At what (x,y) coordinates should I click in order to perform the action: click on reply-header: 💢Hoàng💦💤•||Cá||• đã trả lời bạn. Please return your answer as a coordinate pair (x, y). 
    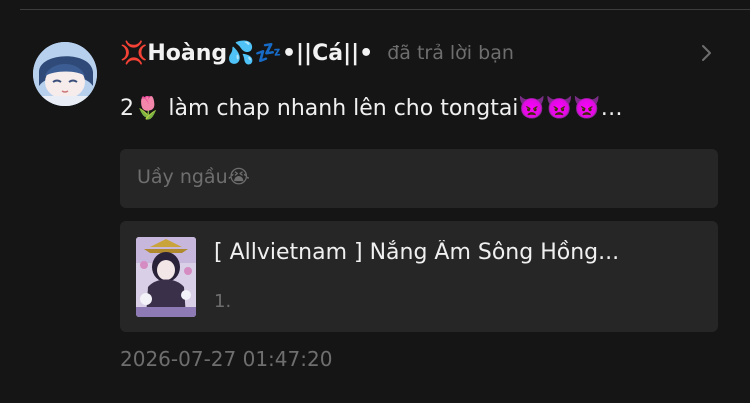
    Looking at the image, I should click on (420, 53).